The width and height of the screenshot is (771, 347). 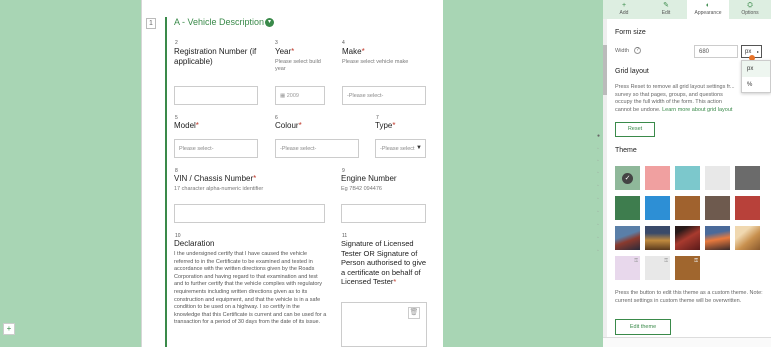 What do you see at coordinates (666, 9) in the screenshot?
I see `tab-edit: ✎ Edit` at bounding box center [666, 9].